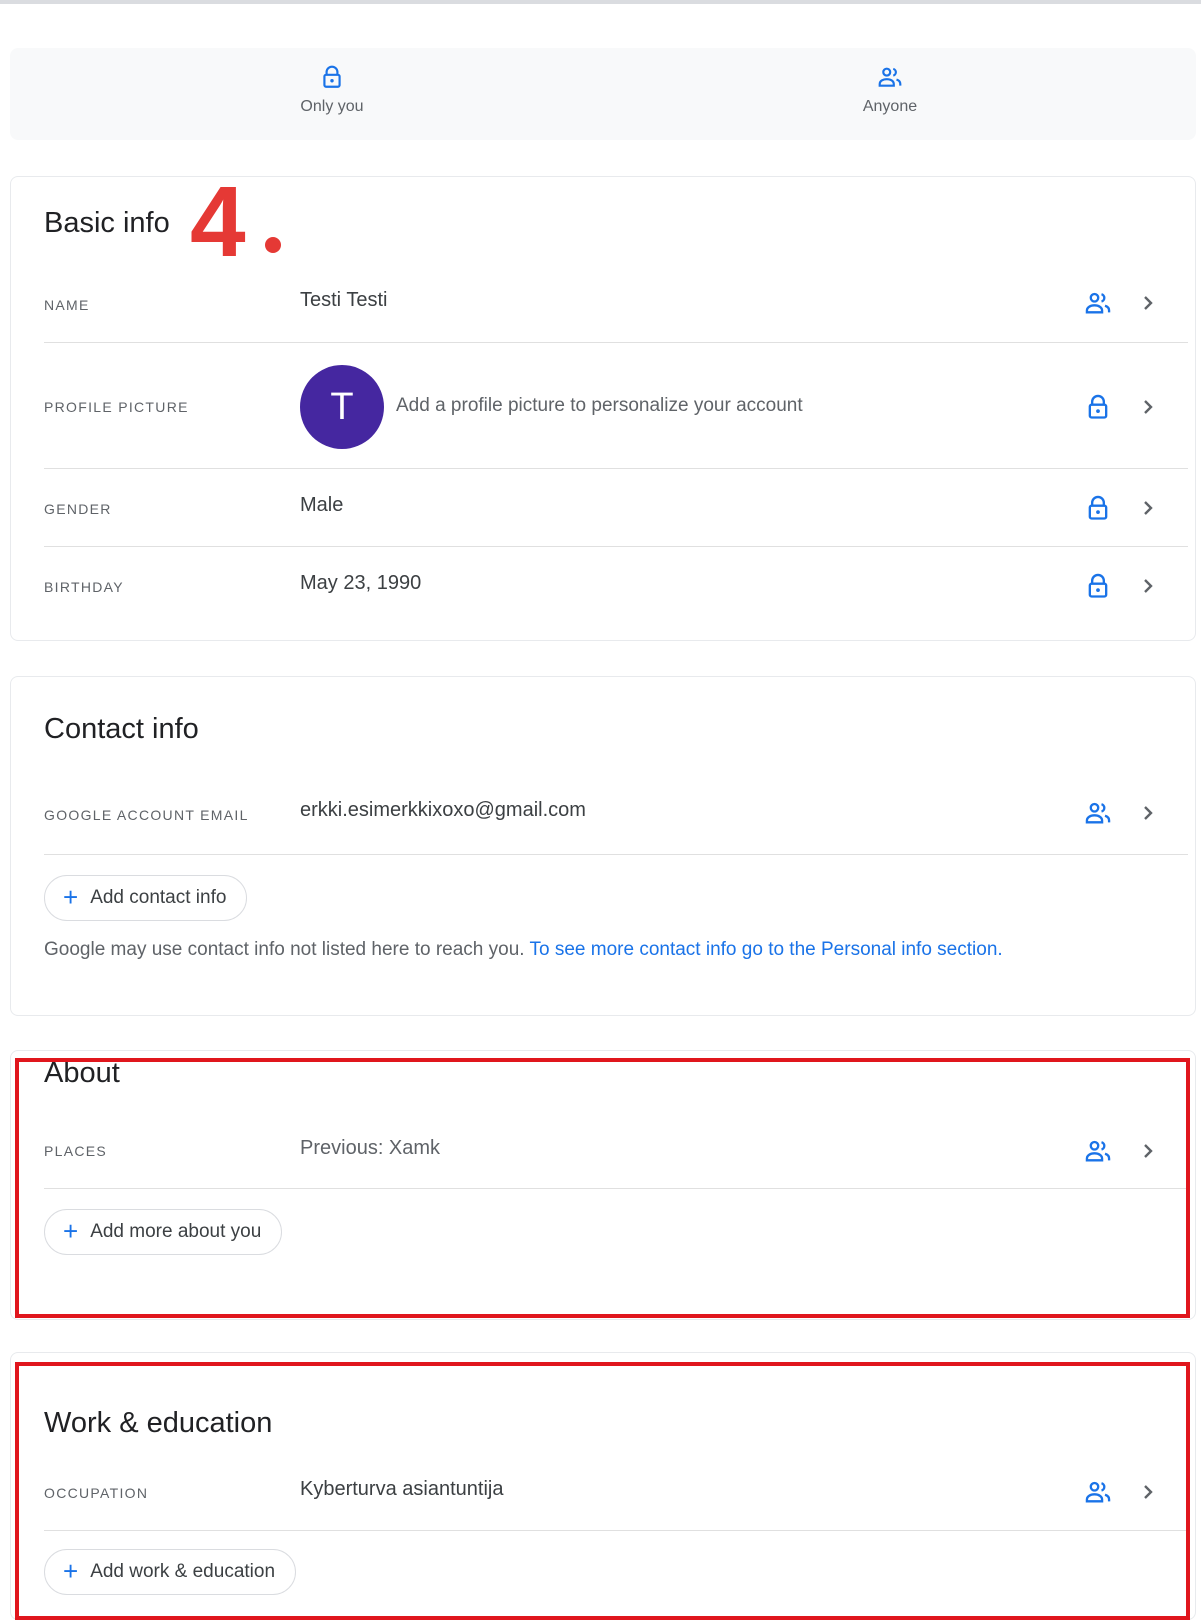 The height and width of the screenshot is (1620, 1201). I want to click on birthday-row: BIRTHDAY May 23, 1990, so click(616, 586).